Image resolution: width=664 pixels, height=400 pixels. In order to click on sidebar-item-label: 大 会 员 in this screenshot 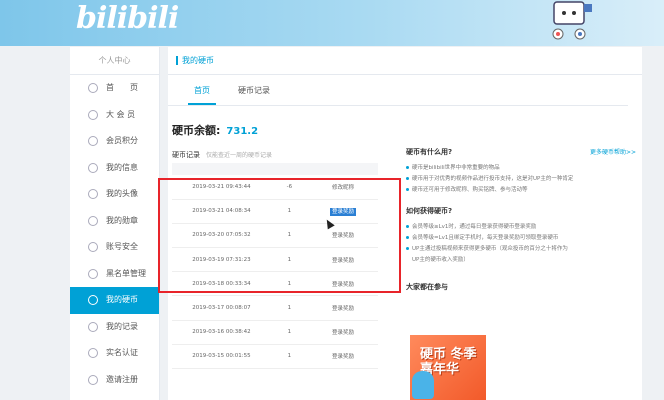, I will do `click(121, 114)`.